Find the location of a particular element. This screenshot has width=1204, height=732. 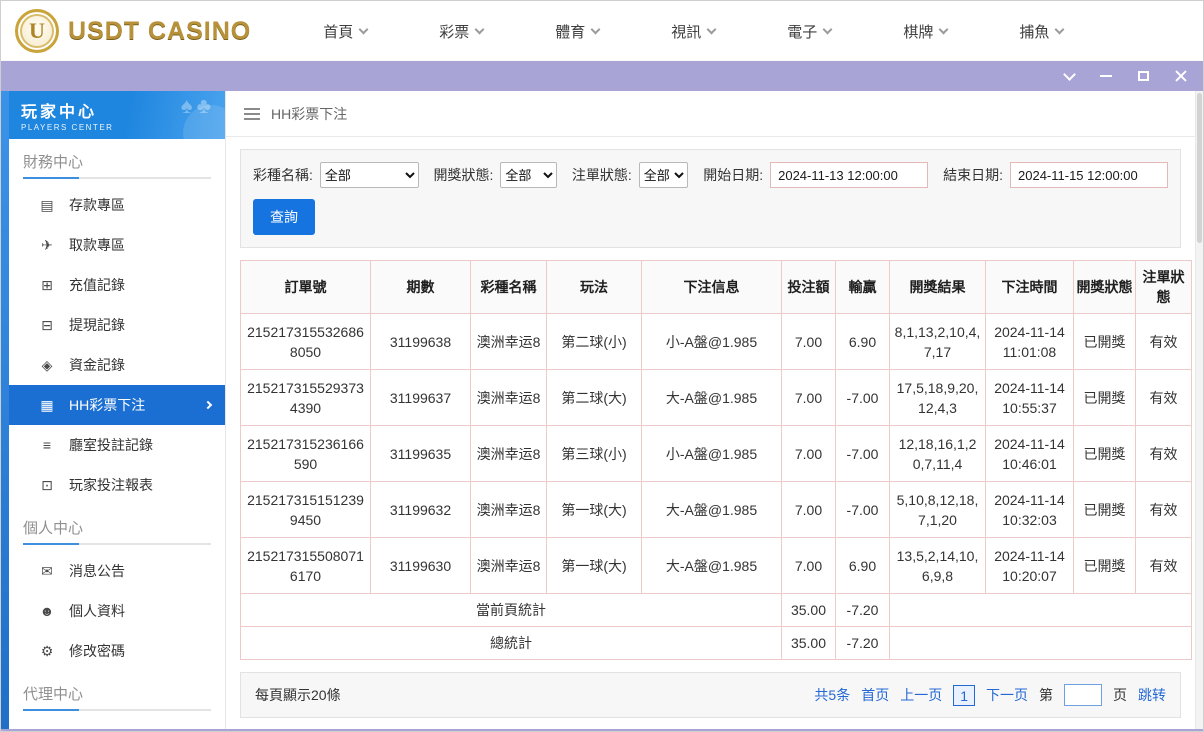

scrollbar-thumb is located at coordinates (1199, 168).